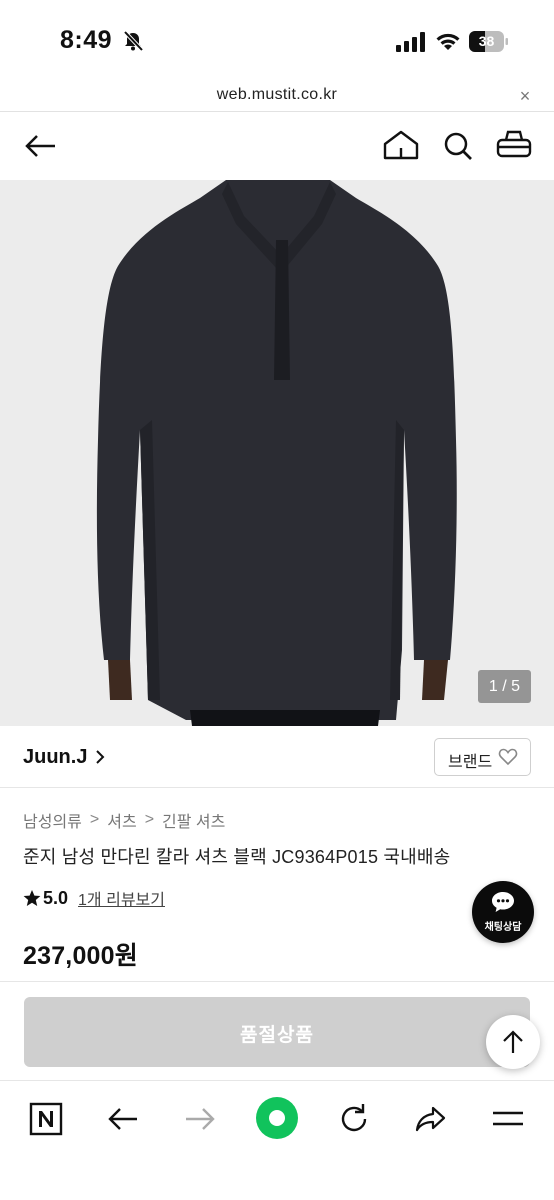  Describe the element at coordinates (56, 897) in the screenshot. I see `rating-value: 5.0` at that location.